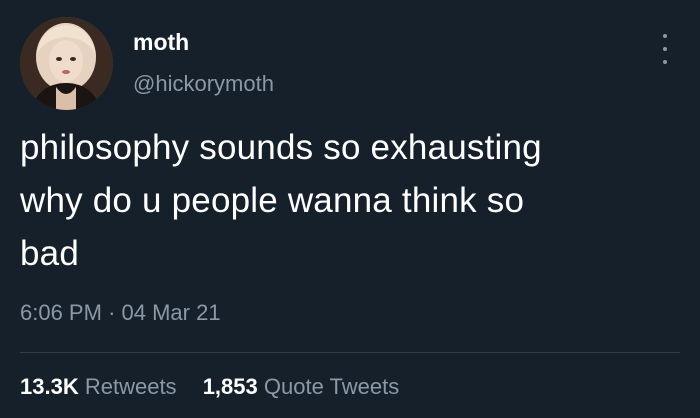 The width and height of the screenshot is (700, 418). What do you see at coordinates (350, 352) in the screenshot?
I see `divider` at bounding box center [350, 352].